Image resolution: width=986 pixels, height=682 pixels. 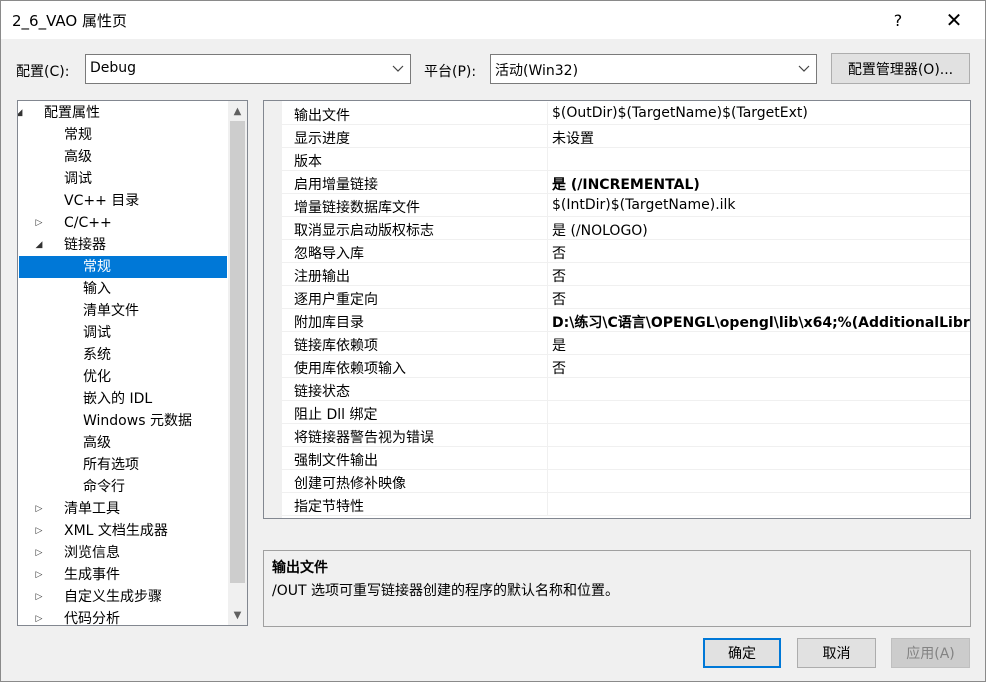 What do you see at coordinates (123, 575) in the screenshot?
I see `tree-item: ▷ 生成事件` at bounding box center [123, 575].